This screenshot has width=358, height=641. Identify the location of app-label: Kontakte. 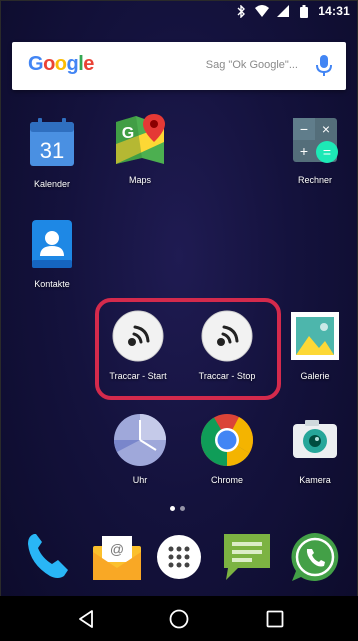
(52, 284).